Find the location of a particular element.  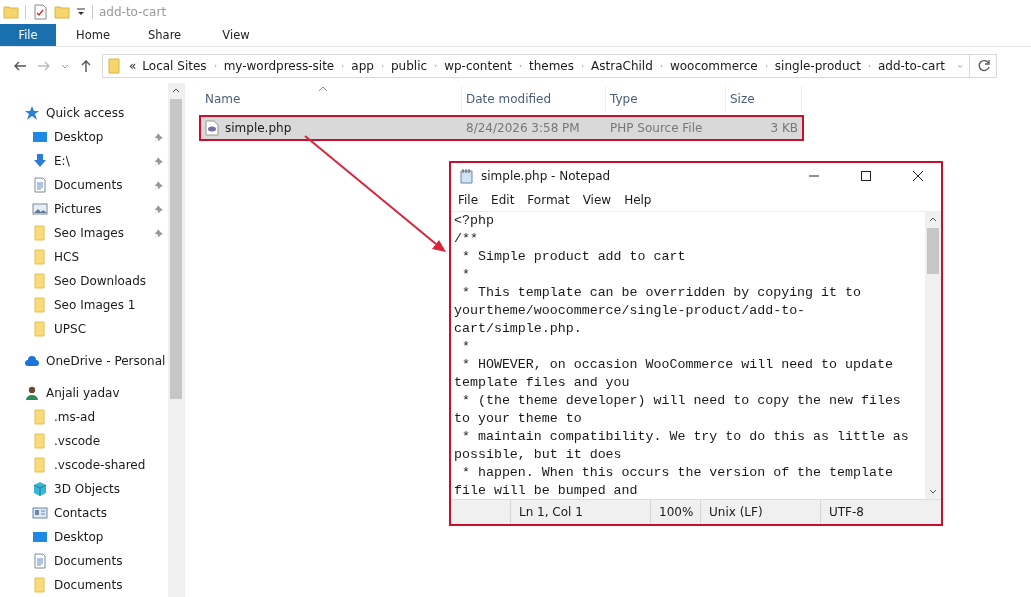

nav-label: HCS is located at coordinates (67, 257).